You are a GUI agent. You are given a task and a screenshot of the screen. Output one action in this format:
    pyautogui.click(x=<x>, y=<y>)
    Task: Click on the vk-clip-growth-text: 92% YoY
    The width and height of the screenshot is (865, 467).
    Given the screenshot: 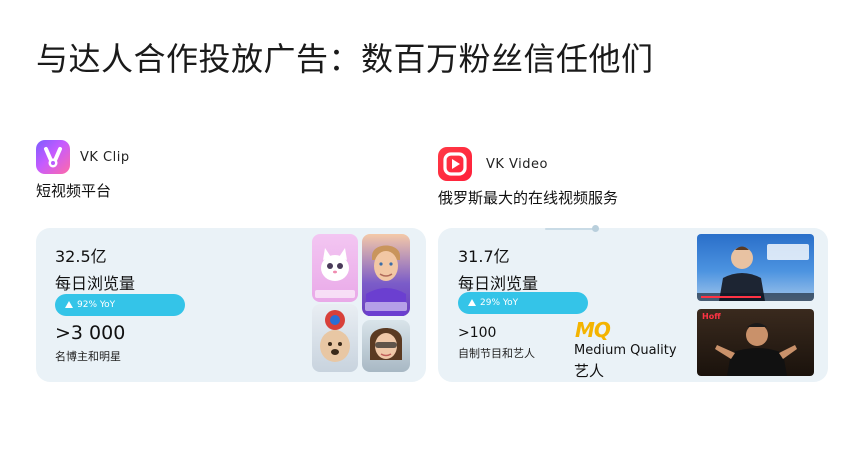 What is the action you would take?
    pyautogui.click(x=96, y=305)
    